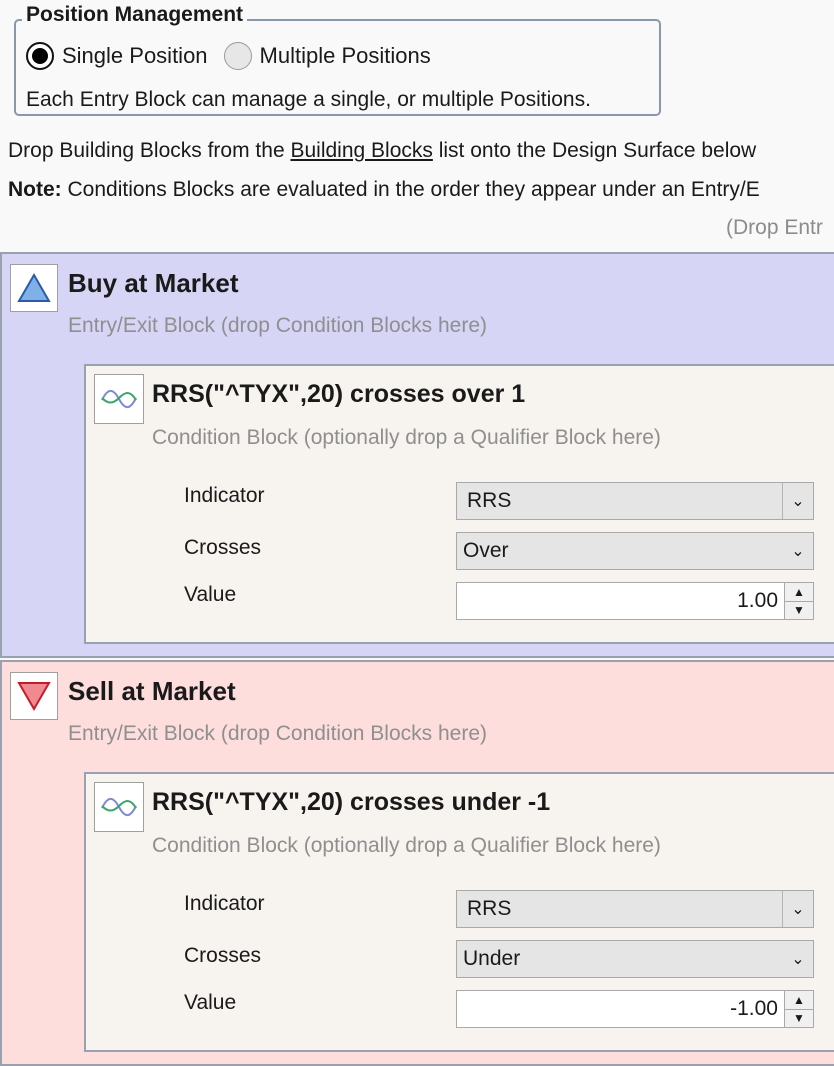 Image resolution: width=834 pixels, height=1066 pixels. Describe the element at coordinates (492, 958) in the screenshot. I see `crosses-value: Under` at that location.